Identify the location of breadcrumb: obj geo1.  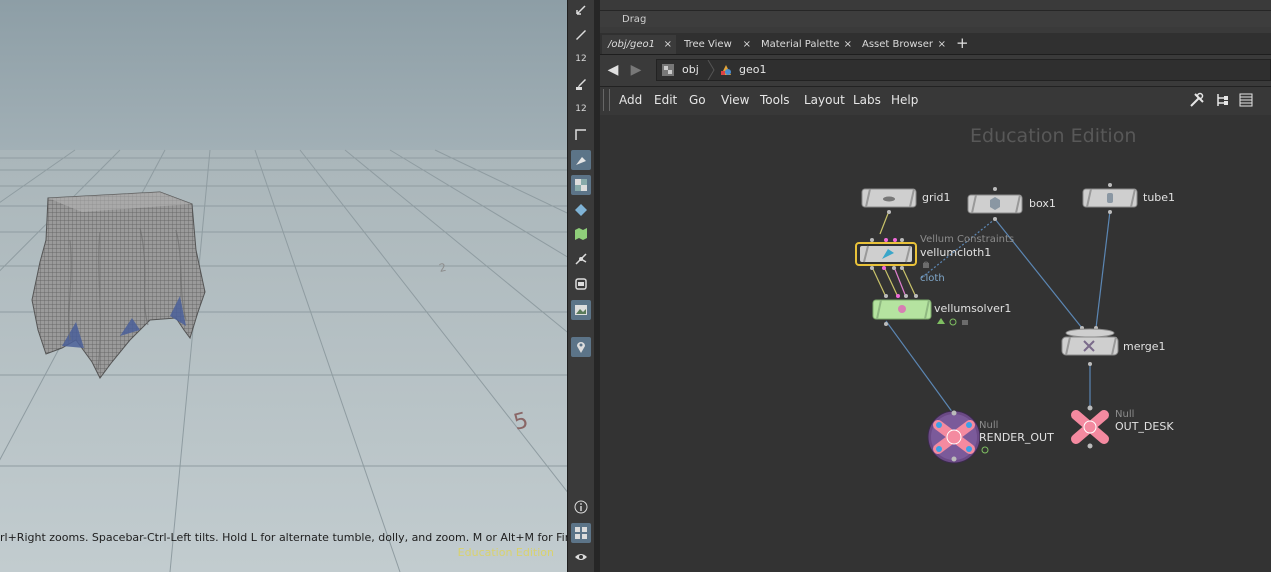
(963, 70).